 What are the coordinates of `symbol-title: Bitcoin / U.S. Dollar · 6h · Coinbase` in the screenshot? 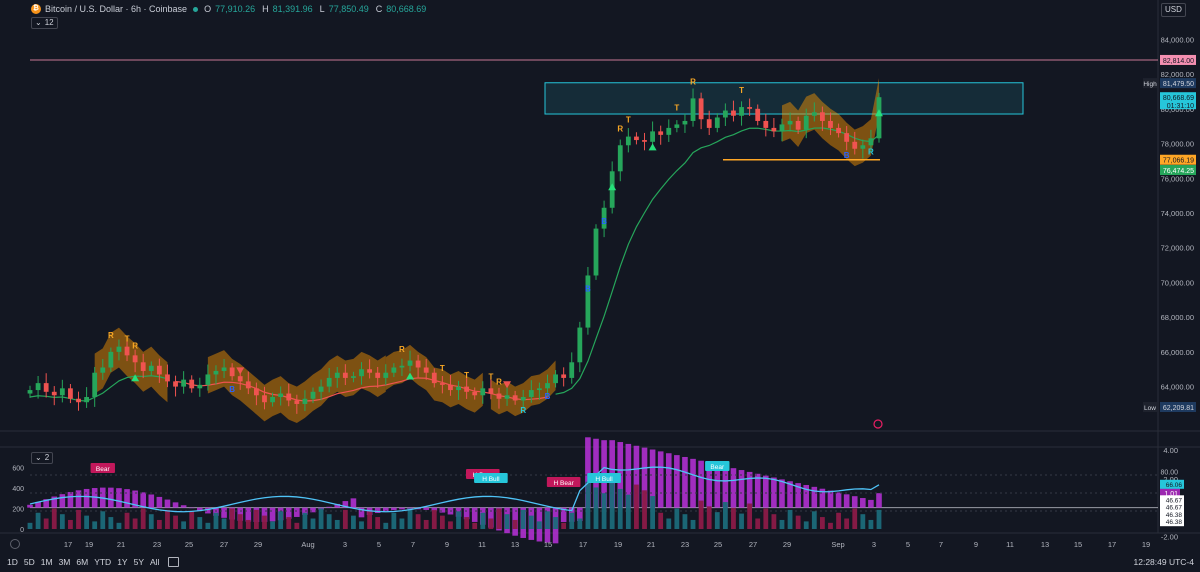 It's located at (116, 9).